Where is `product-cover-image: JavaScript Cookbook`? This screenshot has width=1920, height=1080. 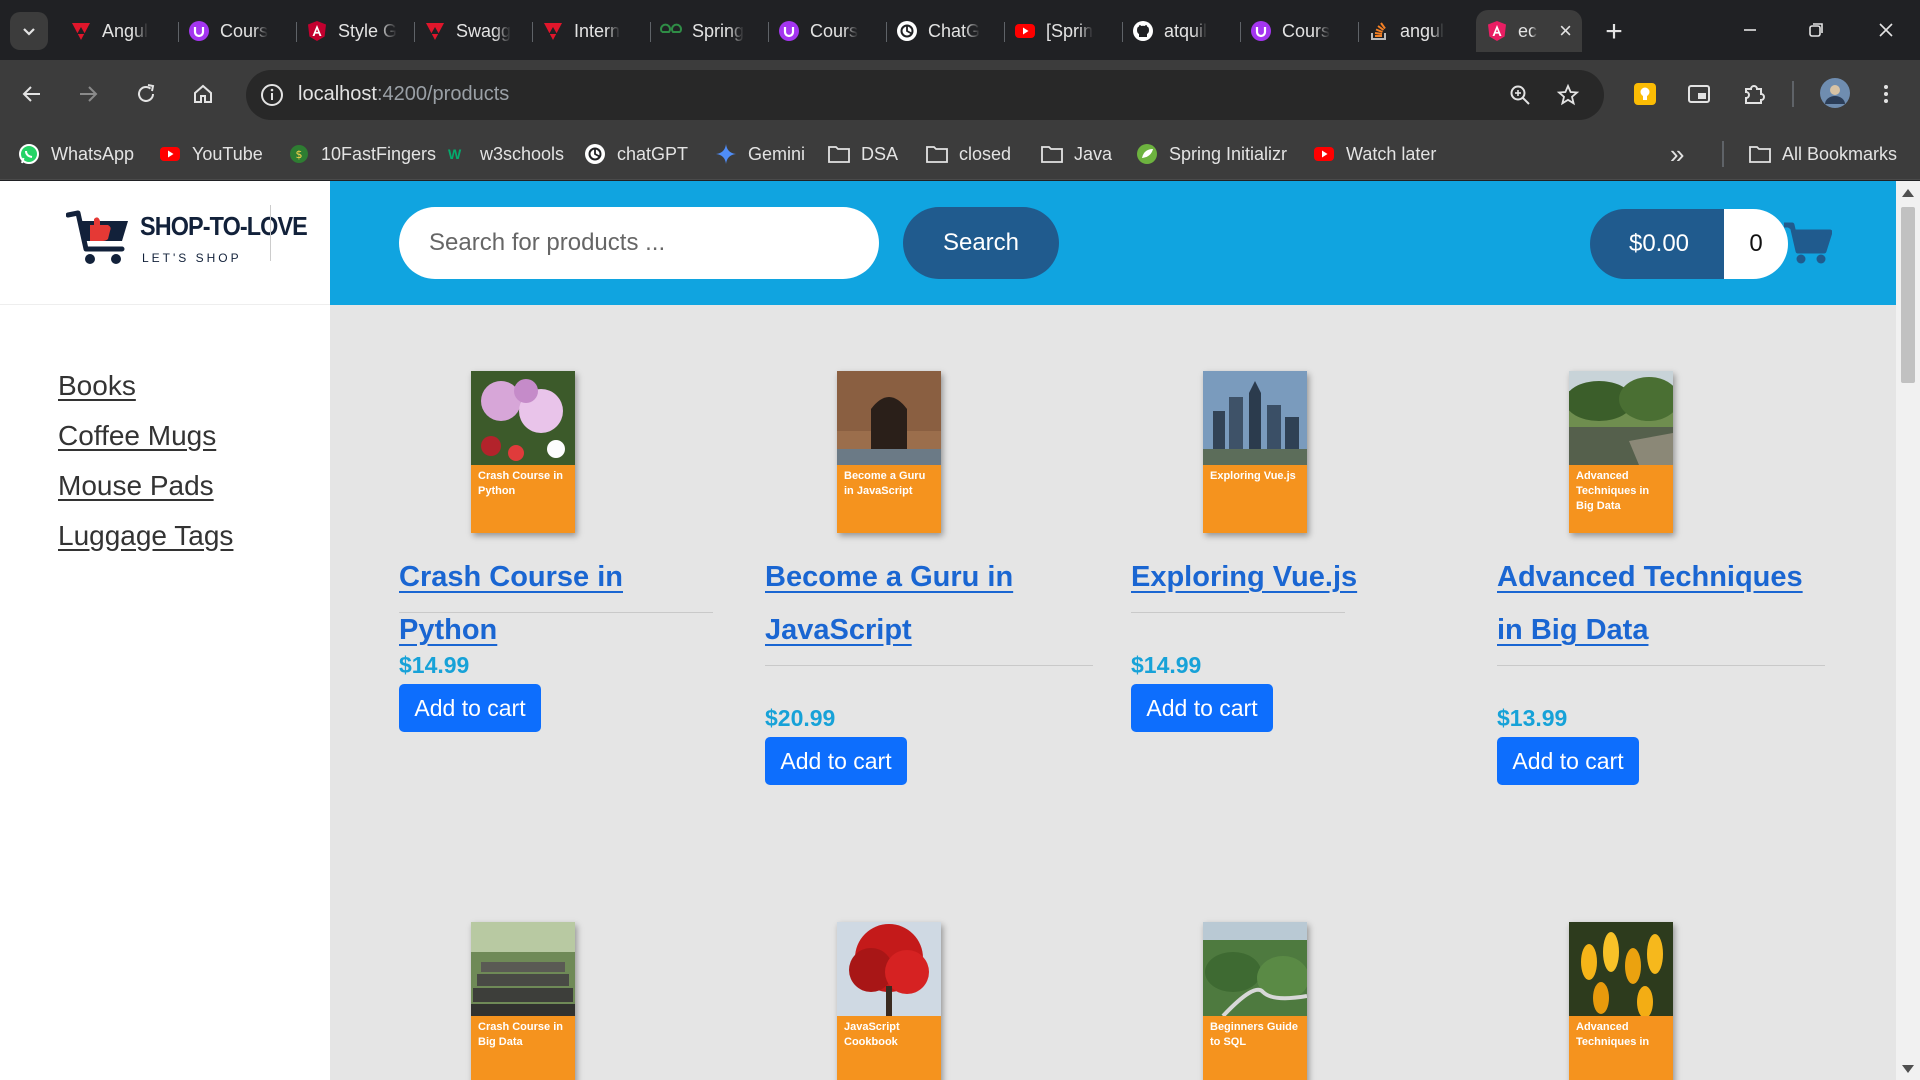 product-cover-image: JavaScript Cookbook is located at coordinates (889, 1001).